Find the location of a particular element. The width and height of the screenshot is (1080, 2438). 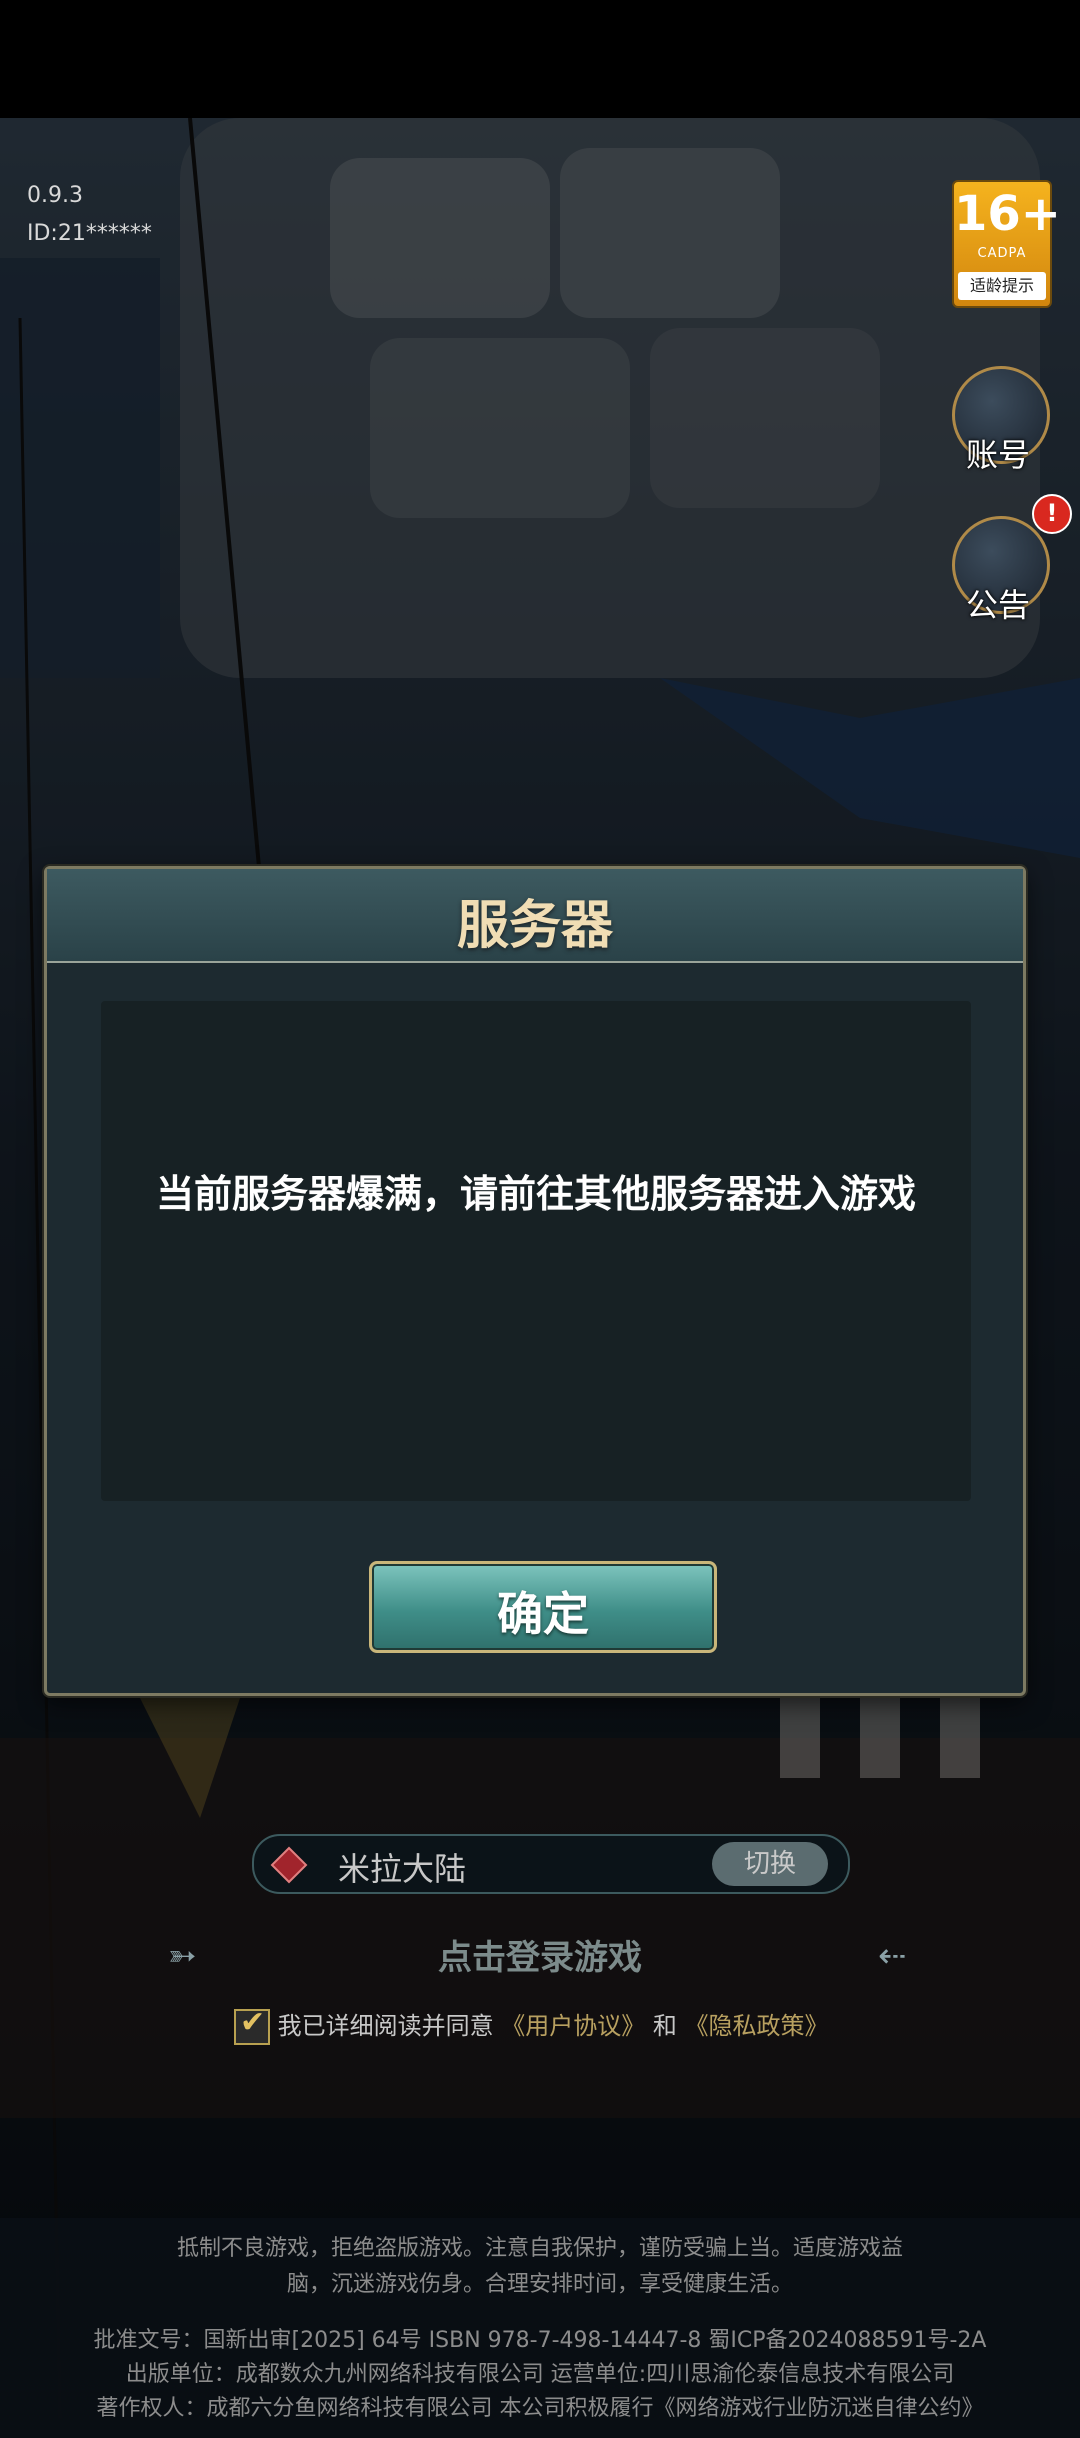

notice-button: 公告 is located at coordinates (999, 576).